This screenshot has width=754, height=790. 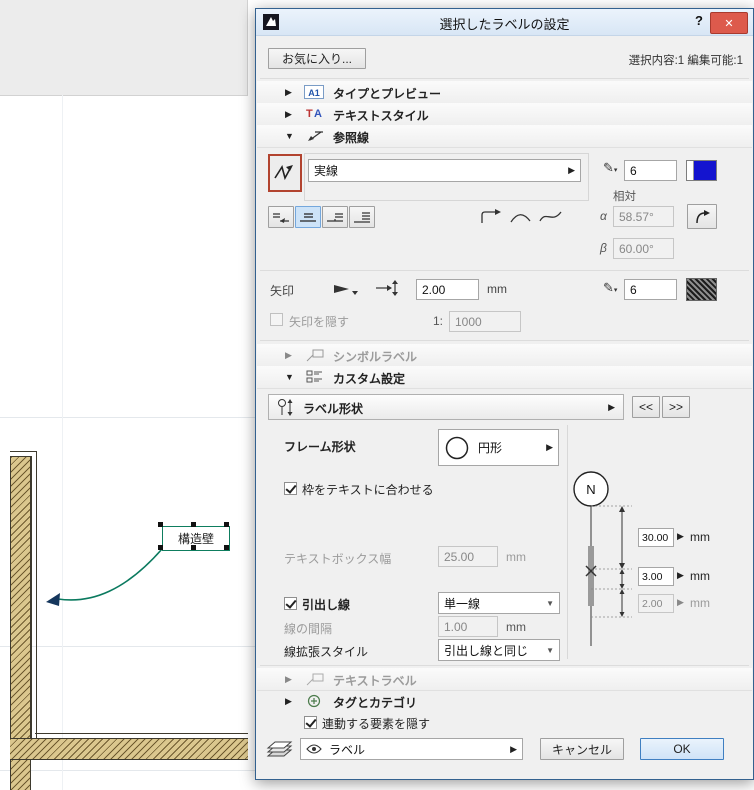 What do you see at coordinates (309, 114) in the screenshot?
I see `text-style-t: T` at bounding box center [309, 114].